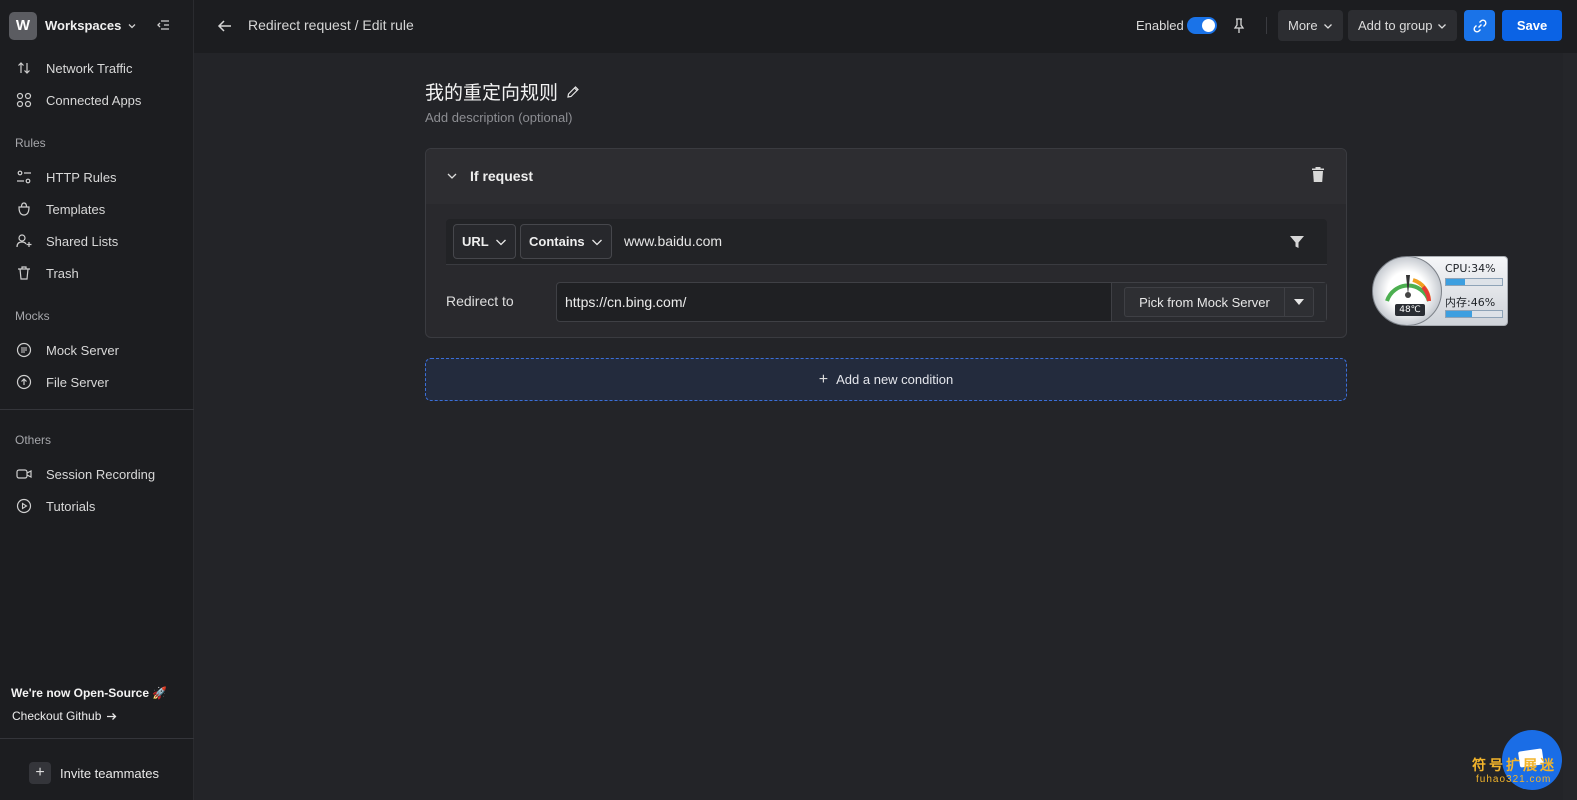 The width and height of the screenshot is (1577, 800). What do you see at coordinates (1470, 302) in the screenshot?
I see `memory-label: 内存:46%` at bounding box center [1470, 302].